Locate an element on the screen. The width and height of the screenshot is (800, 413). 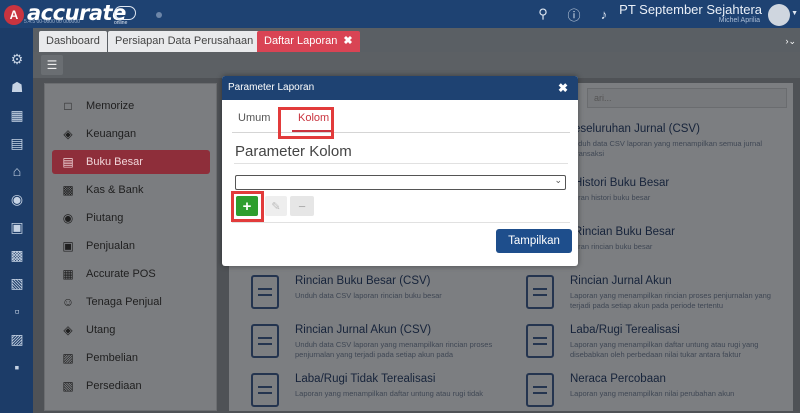
save-icon: □ is located at coordinates (68, 106).